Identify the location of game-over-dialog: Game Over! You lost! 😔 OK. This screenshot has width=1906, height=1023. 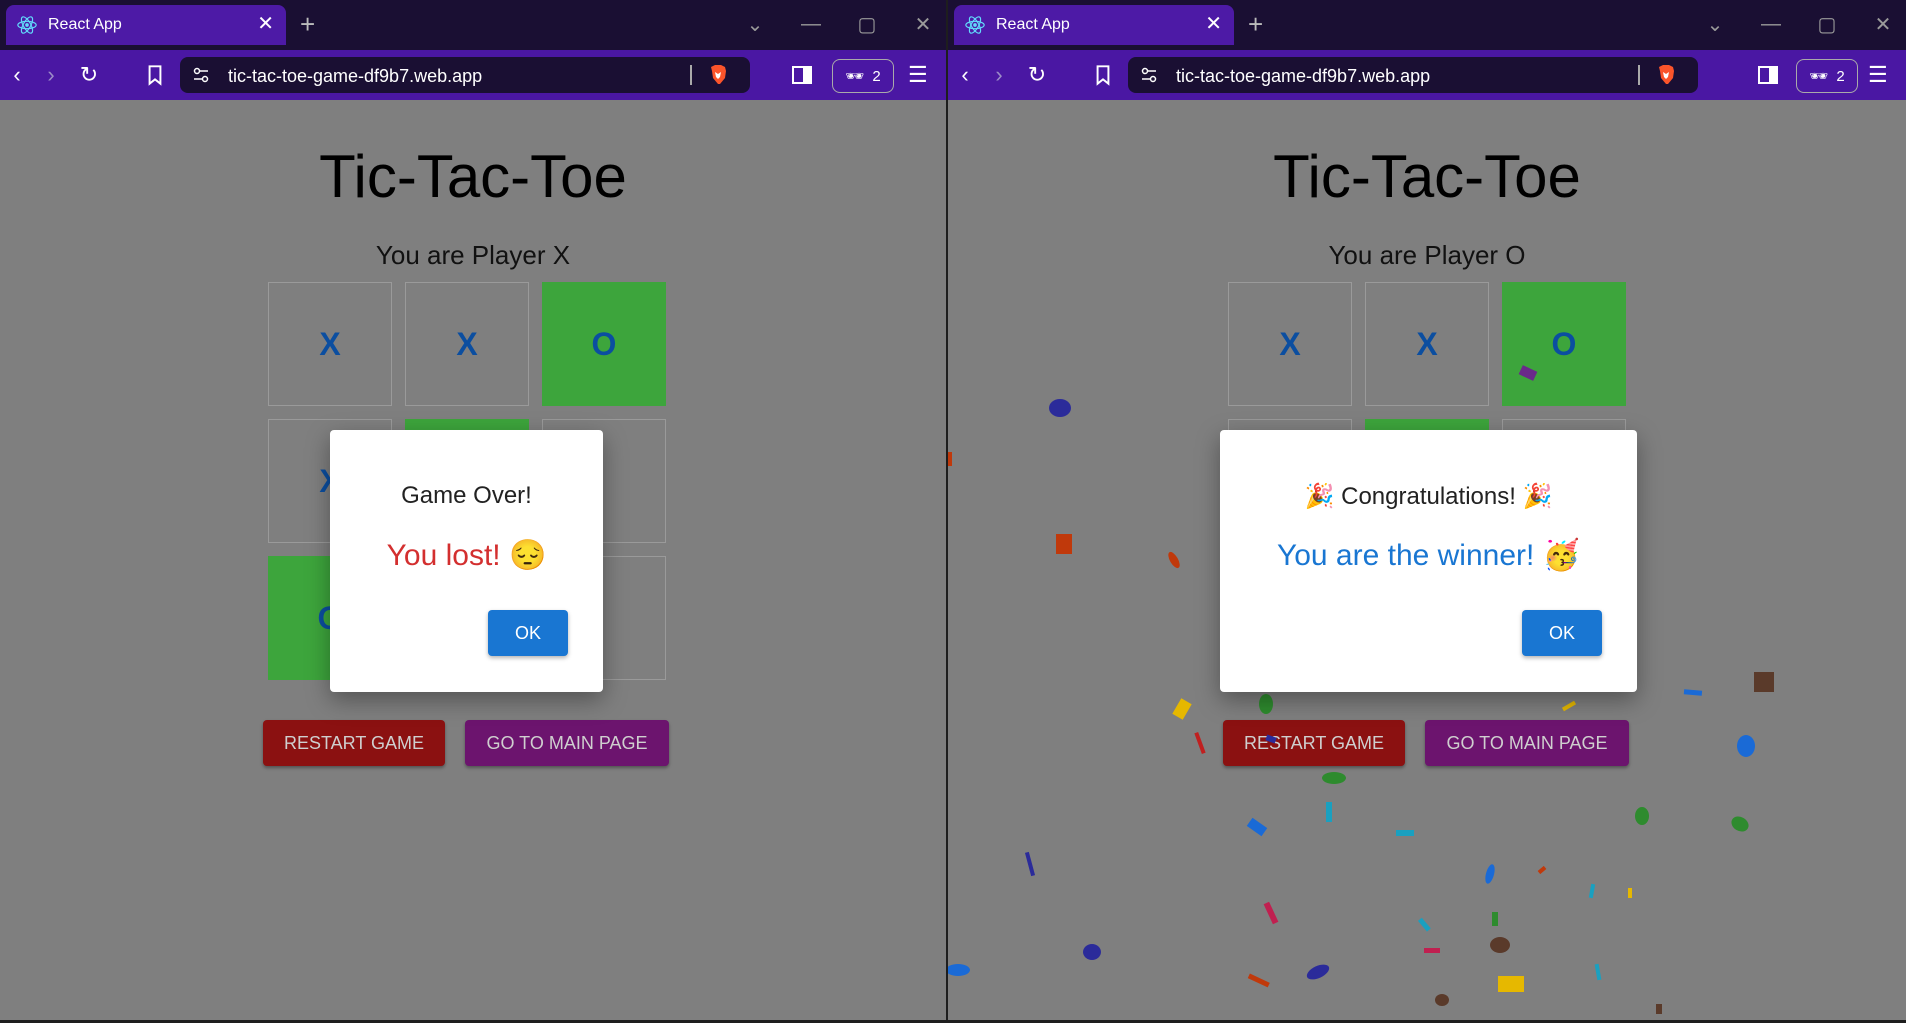
(466, 561).